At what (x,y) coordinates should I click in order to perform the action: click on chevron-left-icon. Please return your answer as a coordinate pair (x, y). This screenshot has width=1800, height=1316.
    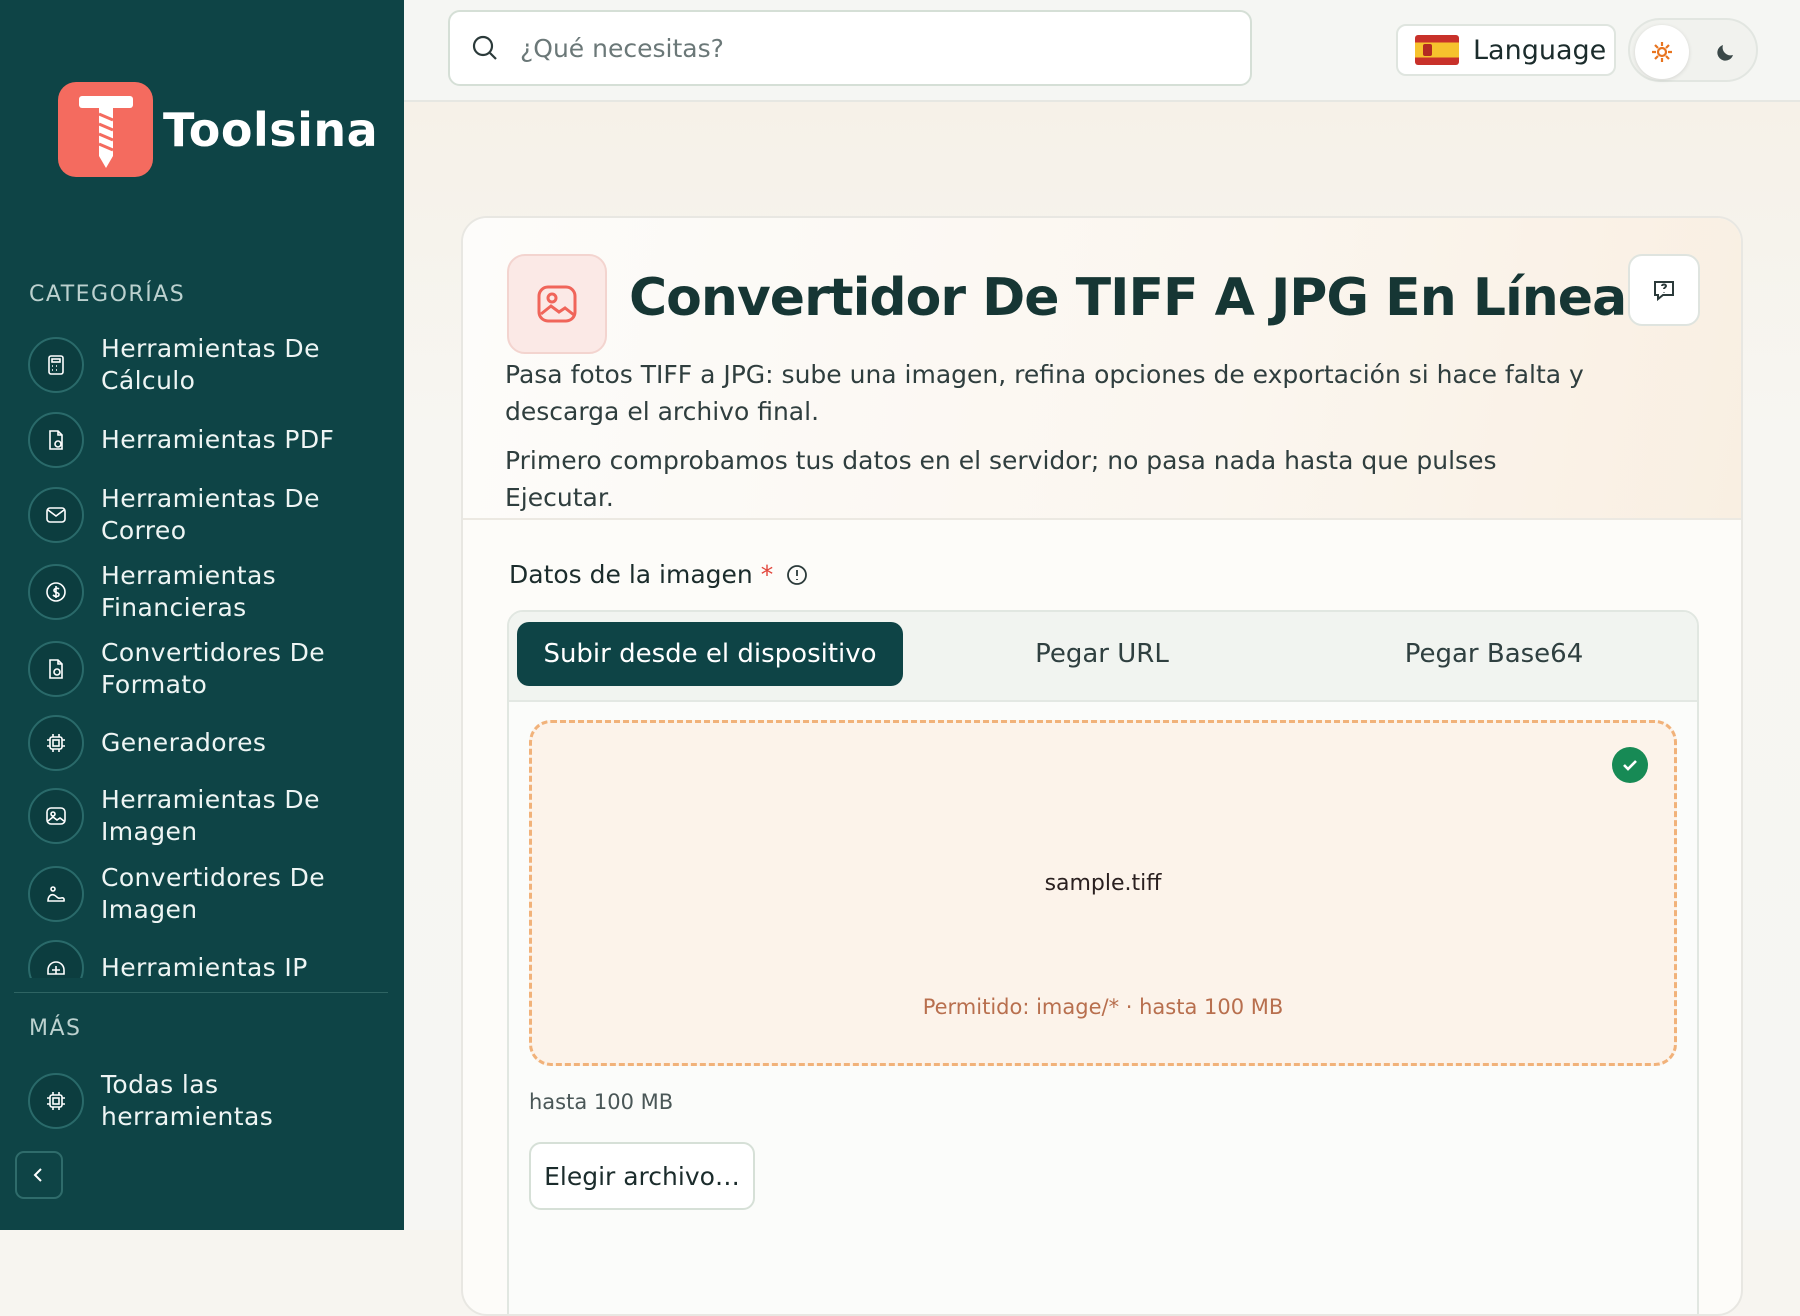
    Looking at the image, I should click on (37, 1175).